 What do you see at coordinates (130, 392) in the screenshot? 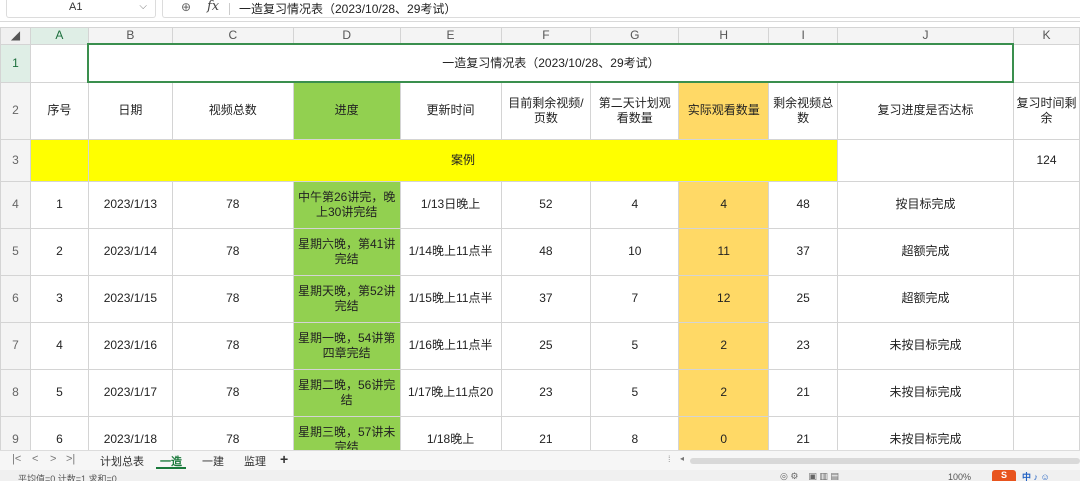
I see `cell-date: 2023/1/17` at bounding box center [130, 392].